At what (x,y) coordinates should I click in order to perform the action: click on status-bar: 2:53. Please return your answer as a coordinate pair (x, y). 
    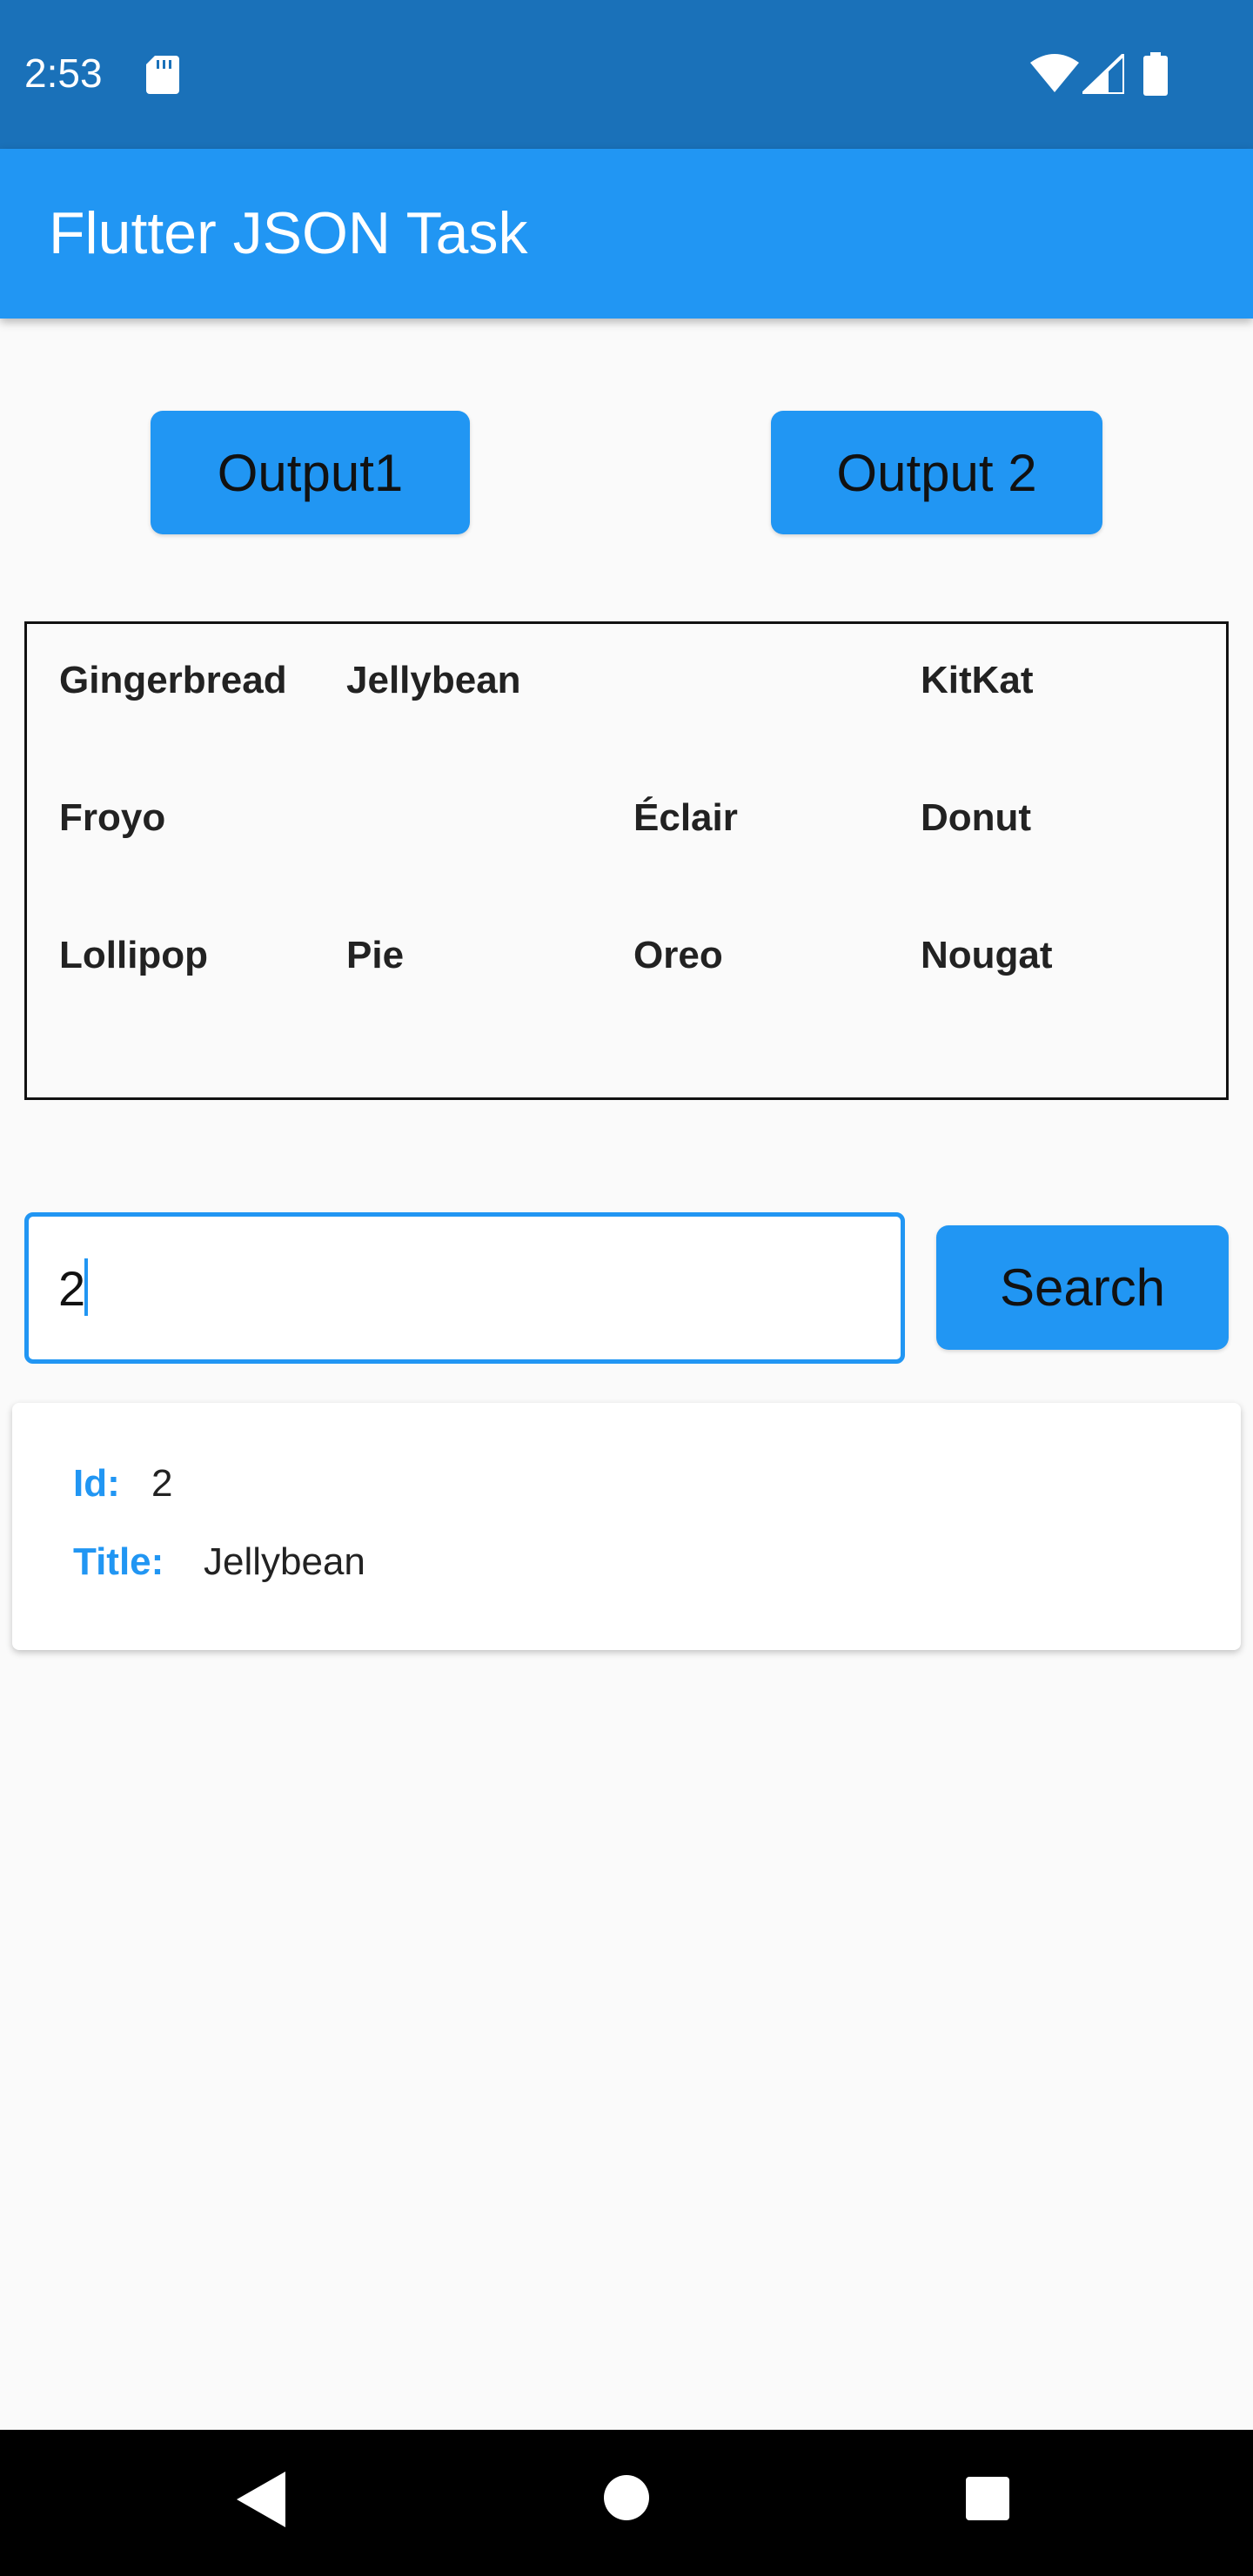
    Looking at the image, I should click on (626, 74).